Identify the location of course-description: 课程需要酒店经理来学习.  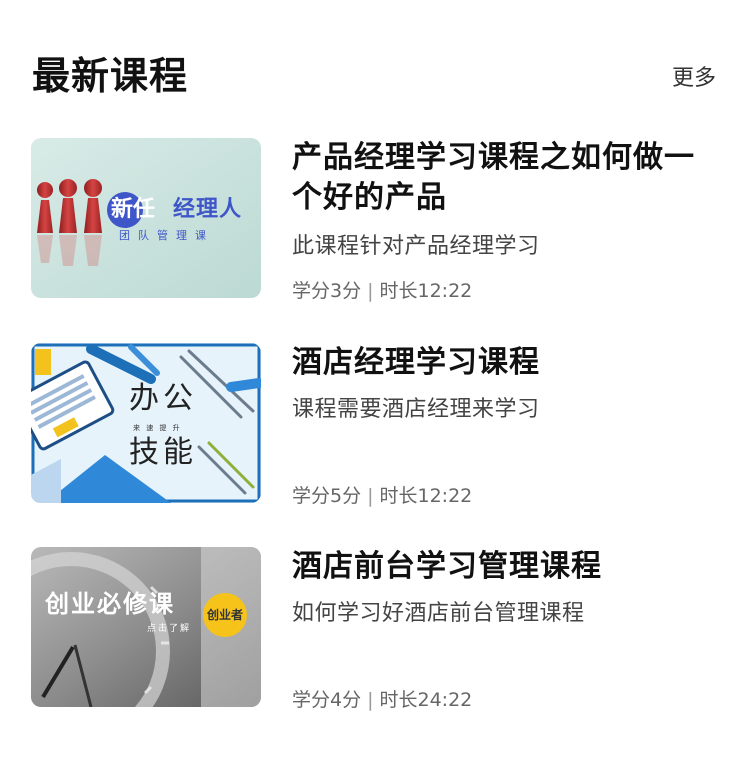
(416, 409).